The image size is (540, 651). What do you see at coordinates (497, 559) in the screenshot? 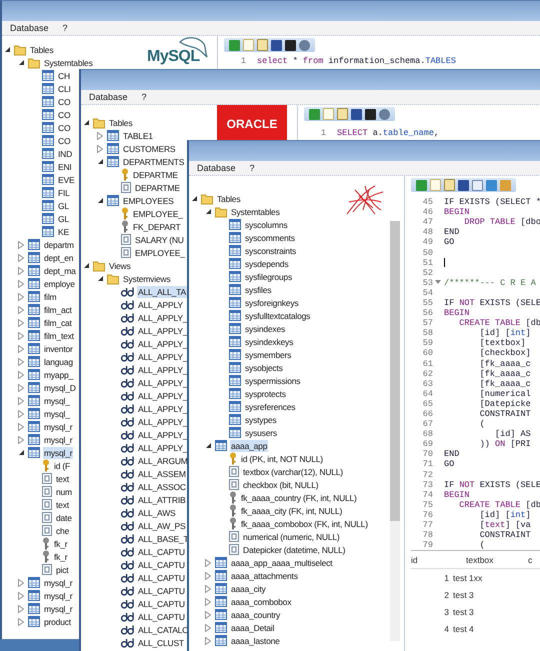
I see `column-header: textbox` at bounding box center [497, 559].